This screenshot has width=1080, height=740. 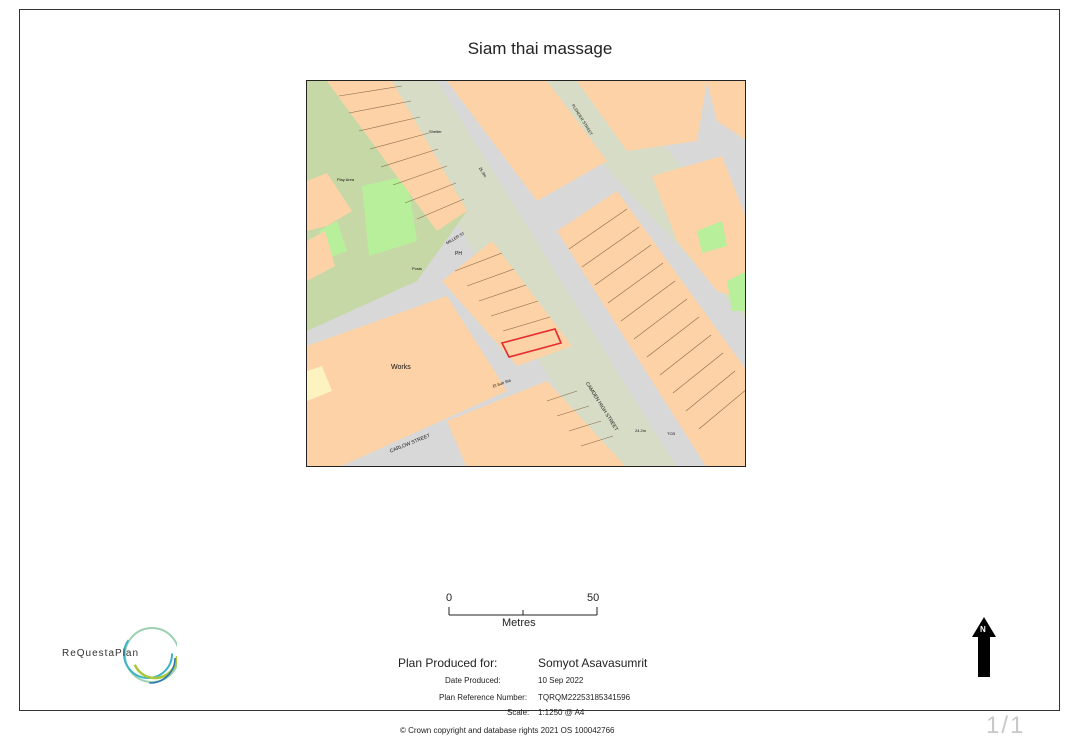 What do you see at coordinates (417, 268) in the screenshot?
I see `label-posts: Posts` at bounding box center [417, 268].